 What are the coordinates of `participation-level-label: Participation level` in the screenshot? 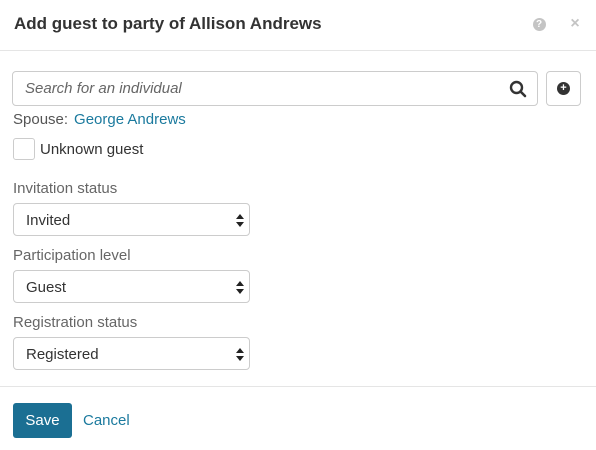 It's located at (72, 255).